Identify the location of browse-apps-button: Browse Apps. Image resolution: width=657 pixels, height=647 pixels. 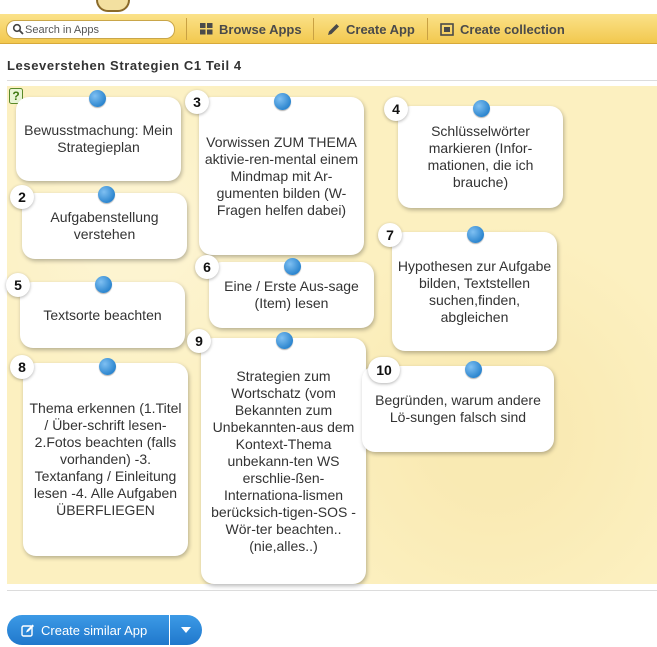
(251, 29).